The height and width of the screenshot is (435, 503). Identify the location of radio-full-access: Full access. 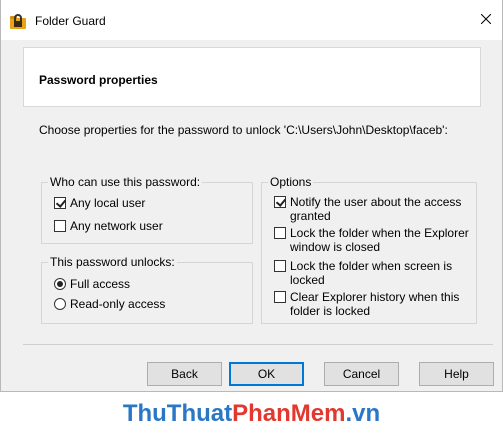
(92, 284).